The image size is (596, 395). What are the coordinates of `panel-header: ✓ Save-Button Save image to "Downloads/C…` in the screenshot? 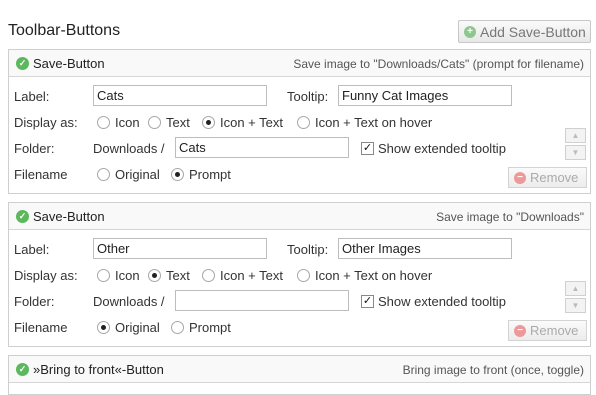 It's located at (299, 63).